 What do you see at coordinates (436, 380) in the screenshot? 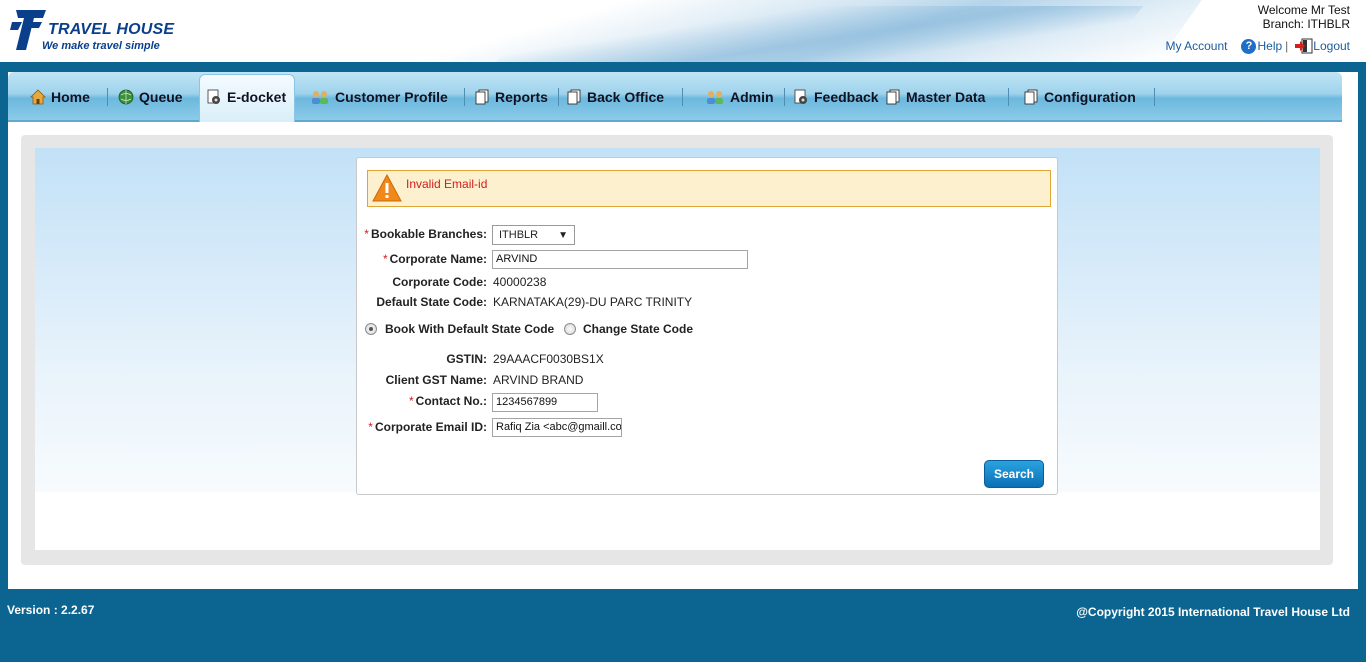
I see `client-gst-name-label: Client GST Name:` at bounding box center [436, 380].